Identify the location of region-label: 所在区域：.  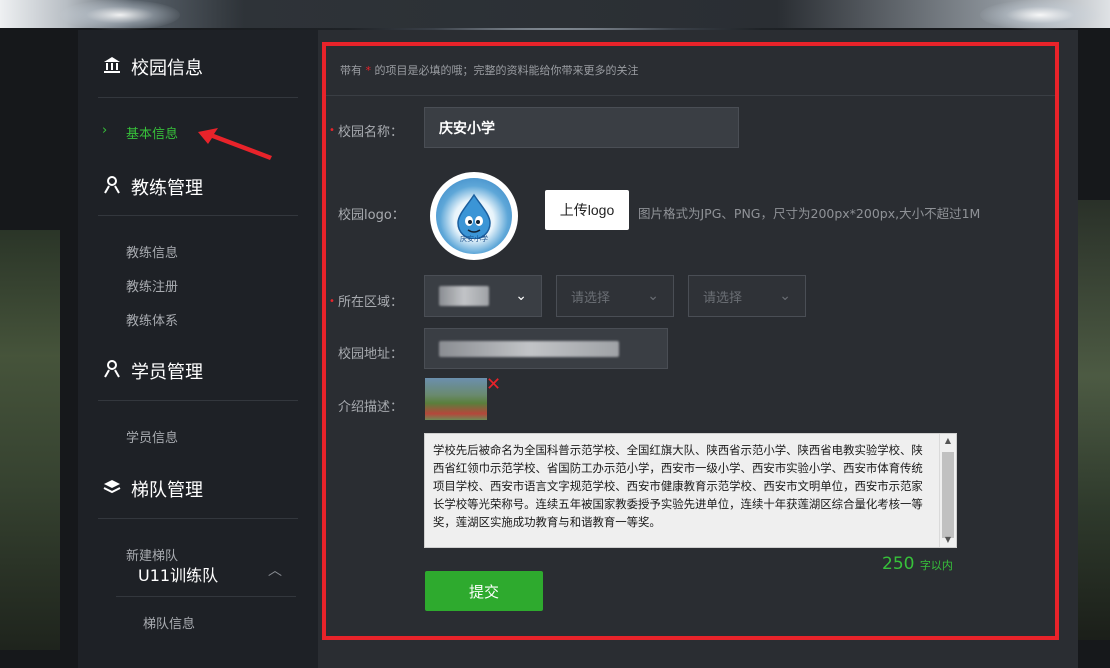
(371, 302).